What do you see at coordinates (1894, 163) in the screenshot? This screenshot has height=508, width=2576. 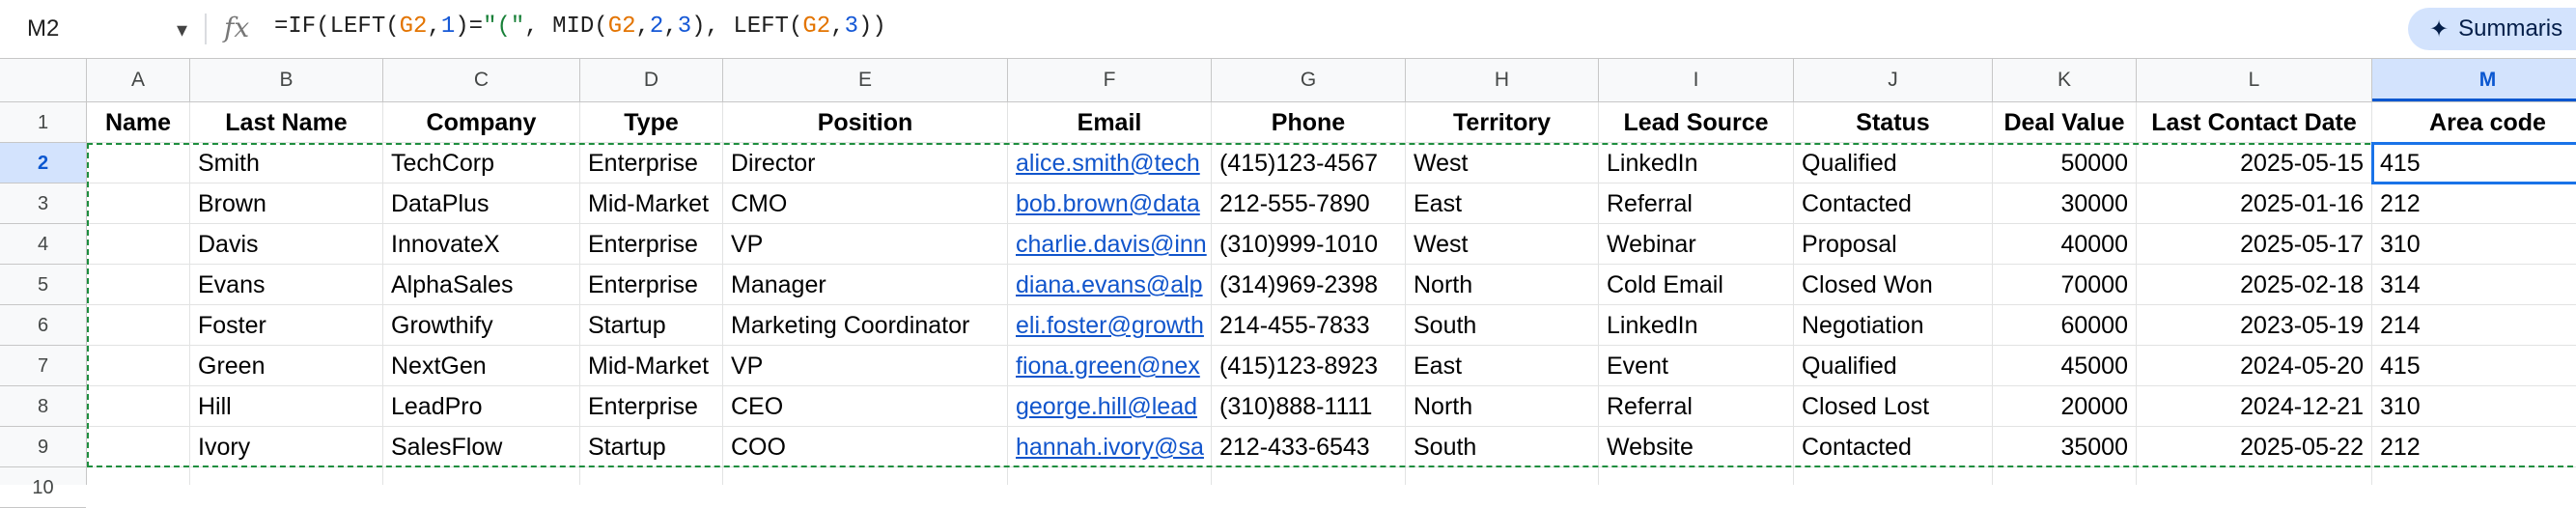 I see `cell-j2: Qualified` at bounding box center [1894, 163].